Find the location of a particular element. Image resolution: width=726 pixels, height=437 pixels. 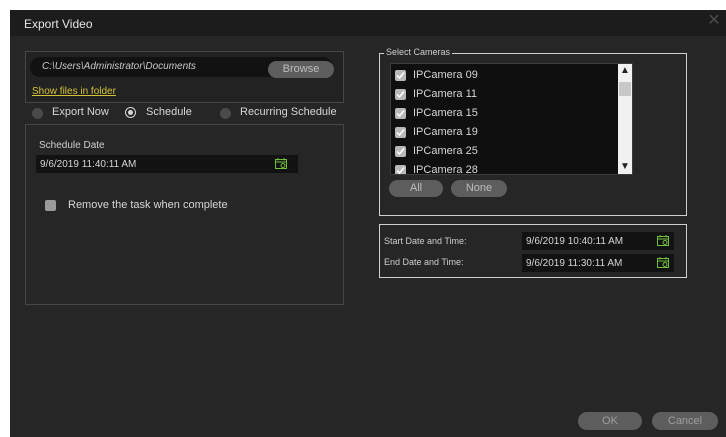

end-datetime-field: 9/6/2019 11:30:11 AM is located at coordinates (598, 263).